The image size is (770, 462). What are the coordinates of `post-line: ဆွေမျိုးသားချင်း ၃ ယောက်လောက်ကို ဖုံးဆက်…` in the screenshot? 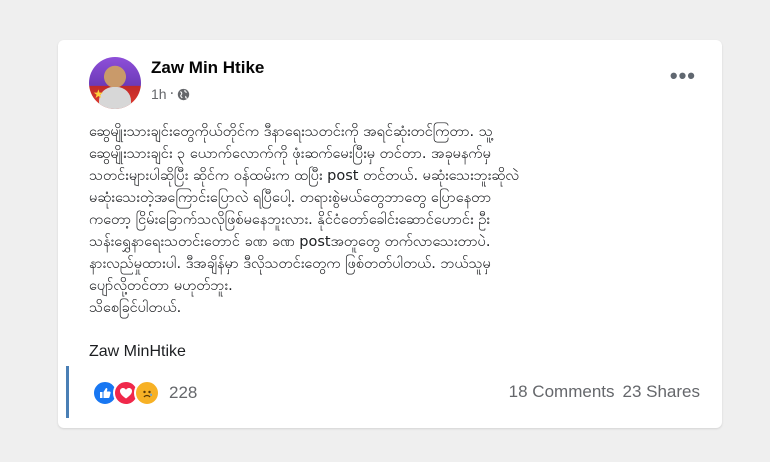 It's located at (290, 154).